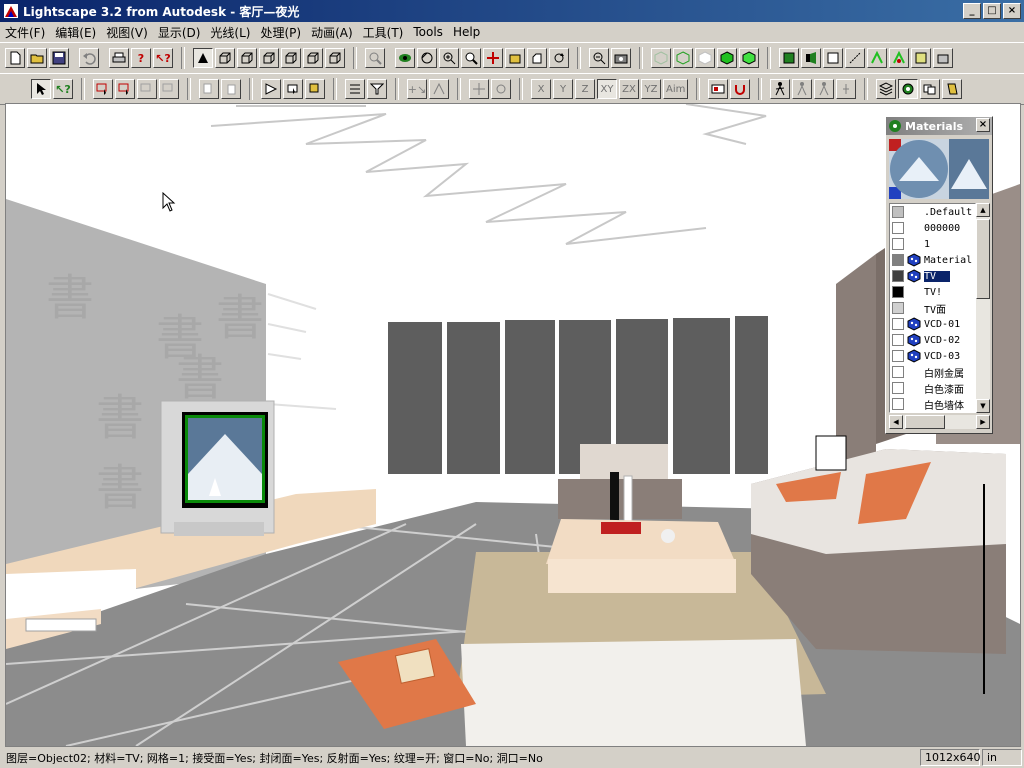 Image resolution: width=1024 pixels, height=768 pixels. I want to click on close-button: ×, so click(1012, 11).